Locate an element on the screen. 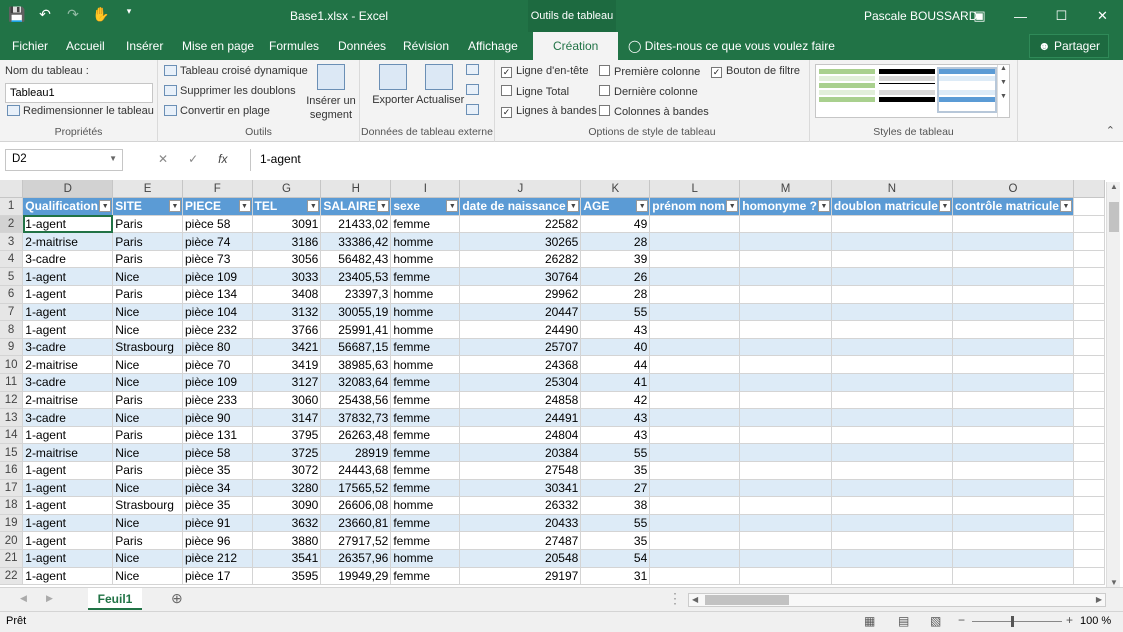 The width and height of the screenshot is (1123, 632). table-cell: 3132 is located at coordinates (287, 312).